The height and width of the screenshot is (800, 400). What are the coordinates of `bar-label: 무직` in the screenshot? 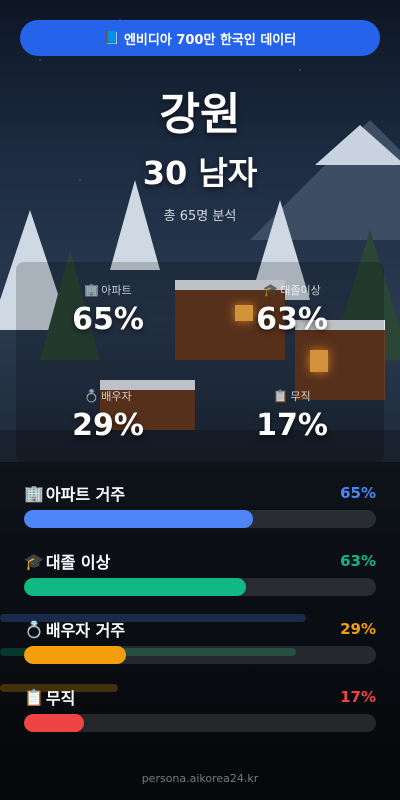 It's located at (60, 698).